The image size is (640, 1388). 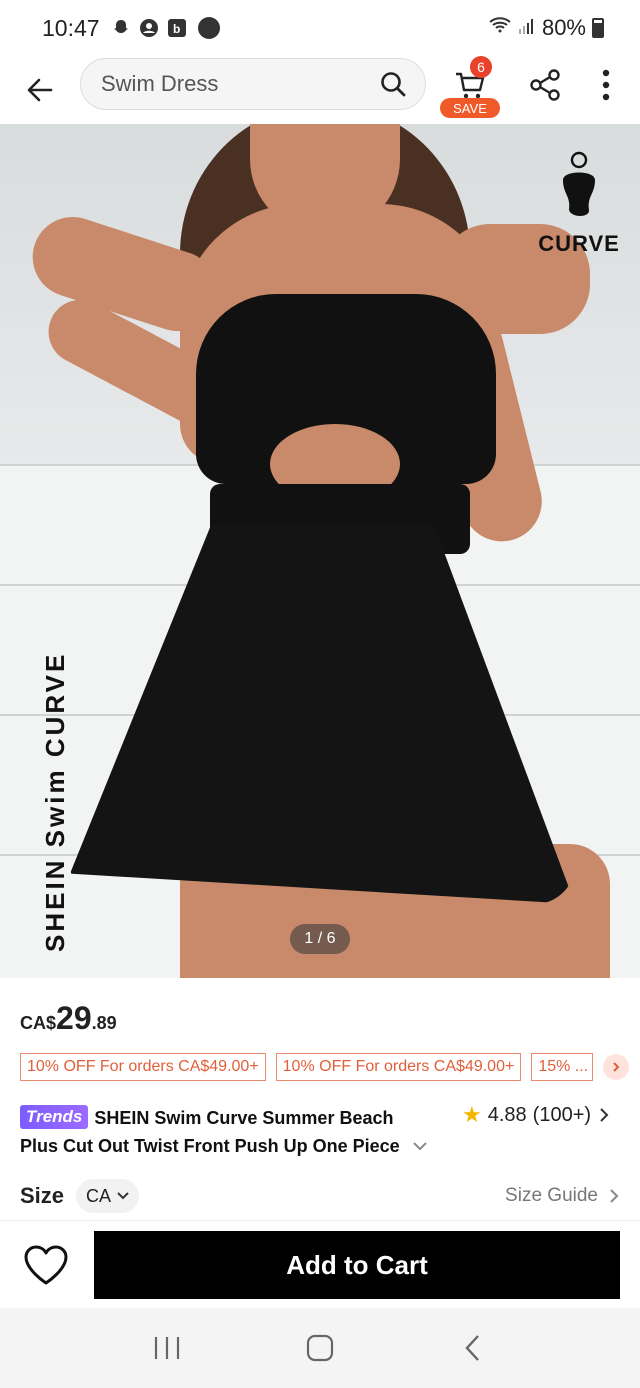 I want to click on vertical-brand-text: SHEIN Swim CURVE, so click(x=55, y=801).